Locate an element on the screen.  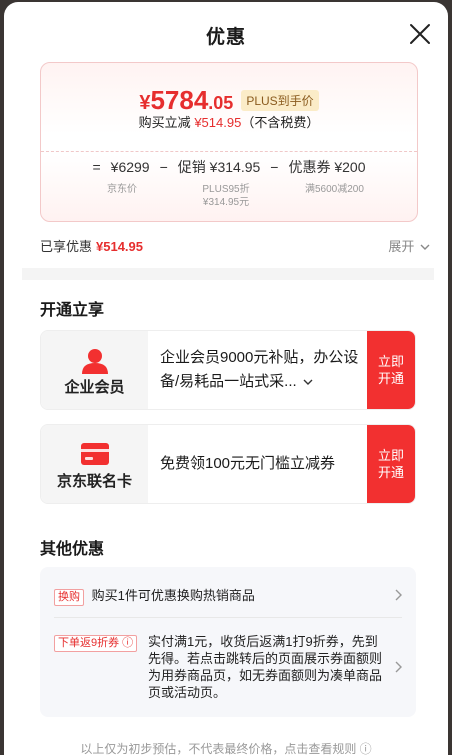
offer-jd-cobrand-card: 京东联名卡 免费领100元无门槛立减券 立即开通 is located at coordinates (228, 464).